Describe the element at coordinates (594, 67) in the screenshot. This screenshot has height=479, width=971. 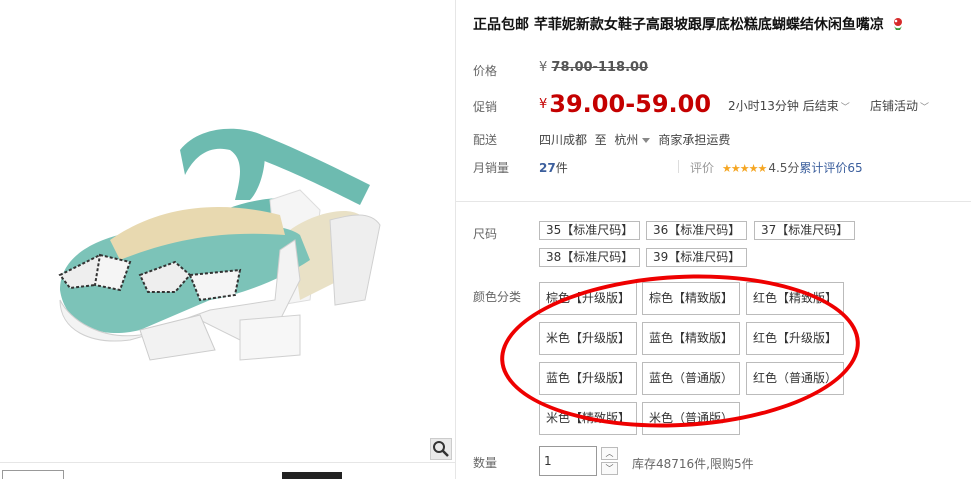
I see `original-price: ¥ 78.00-118.00` at that location.